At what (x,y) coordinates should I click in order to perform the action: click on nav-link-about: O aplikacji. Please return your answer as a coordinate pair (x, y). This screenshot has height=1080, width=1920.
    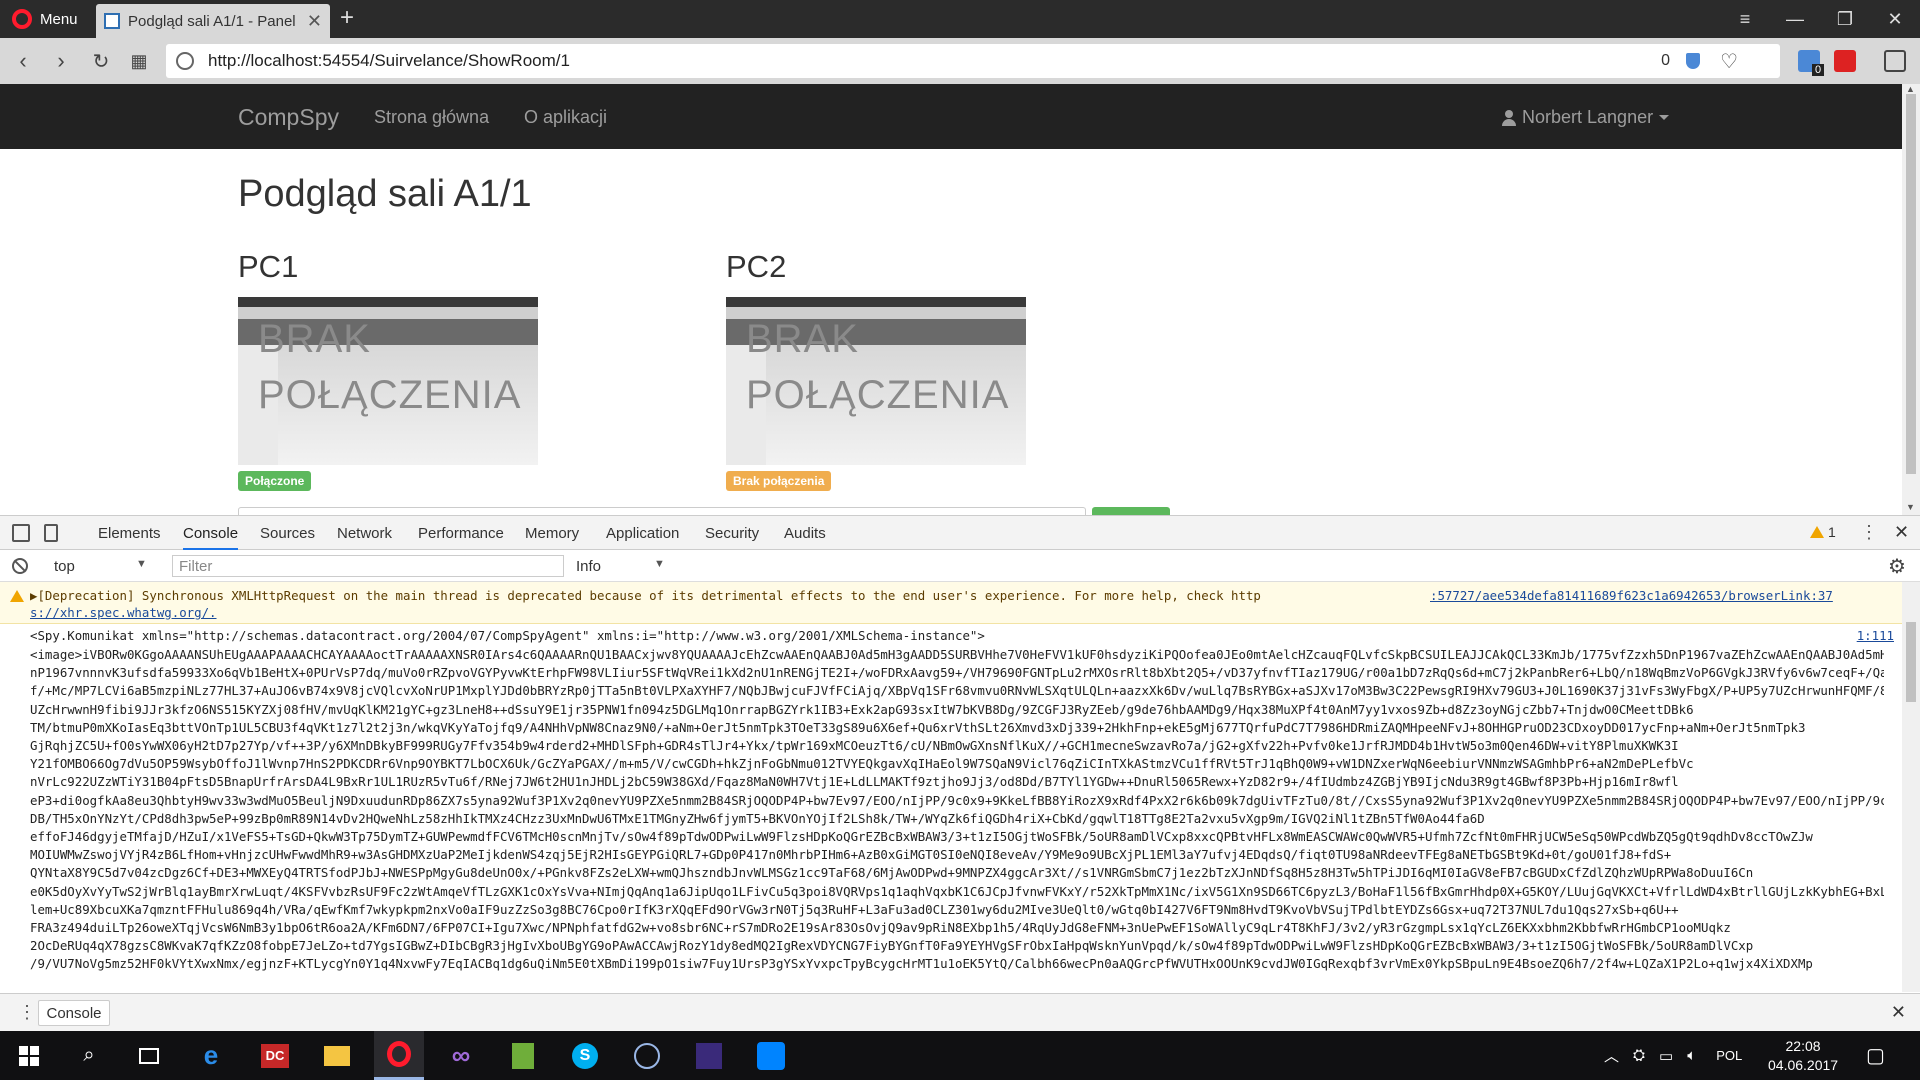
    Looking at the image, I should click on (565, 117).